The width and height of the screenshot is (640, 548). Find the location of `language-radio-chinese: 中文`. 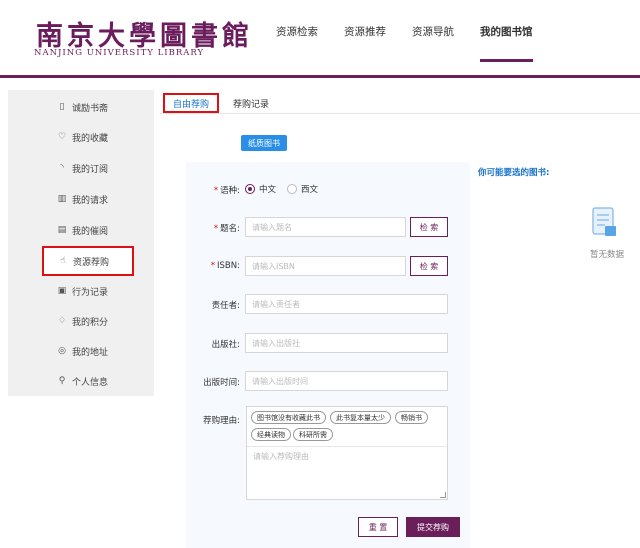

language-radio-chinese: 中文 is located at coordinates (260, 189).